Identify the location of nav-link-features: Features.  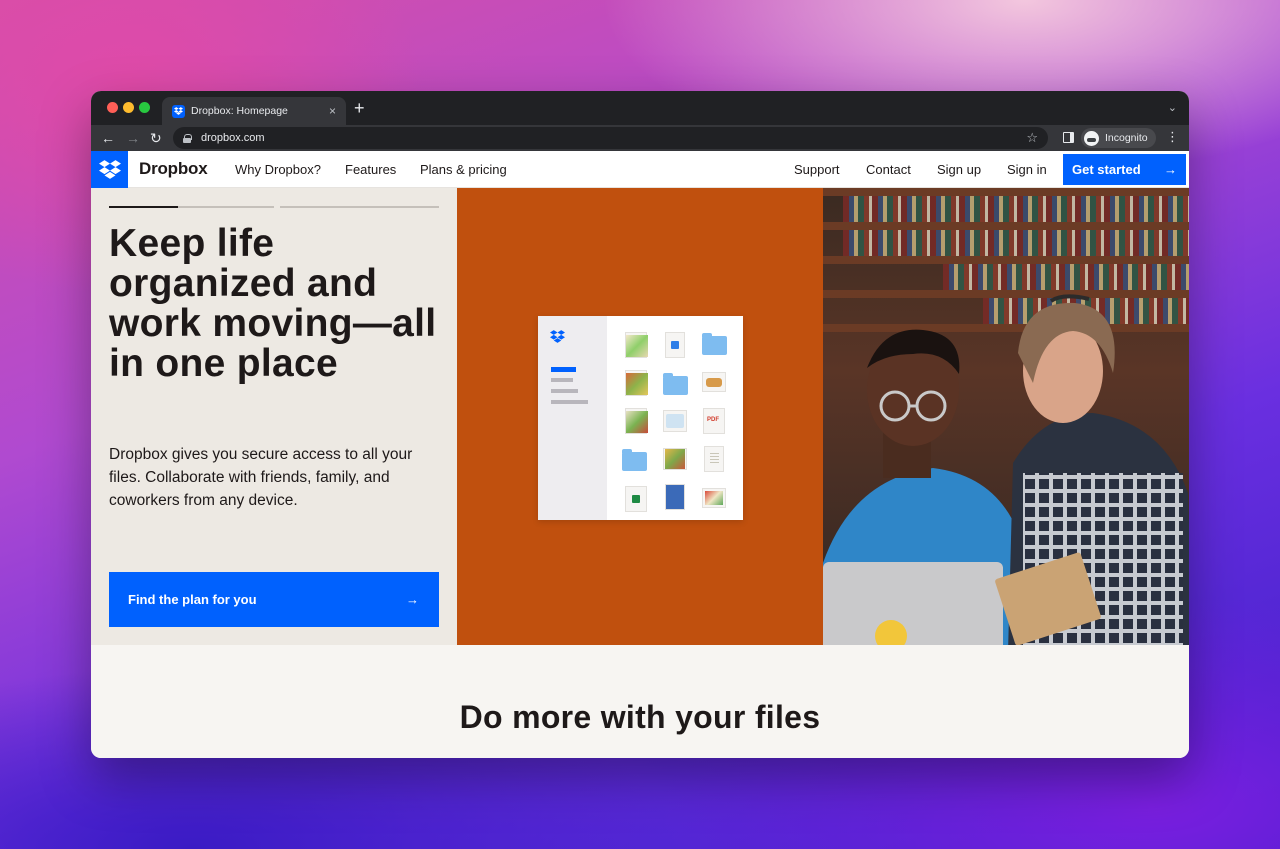
(370, 169).